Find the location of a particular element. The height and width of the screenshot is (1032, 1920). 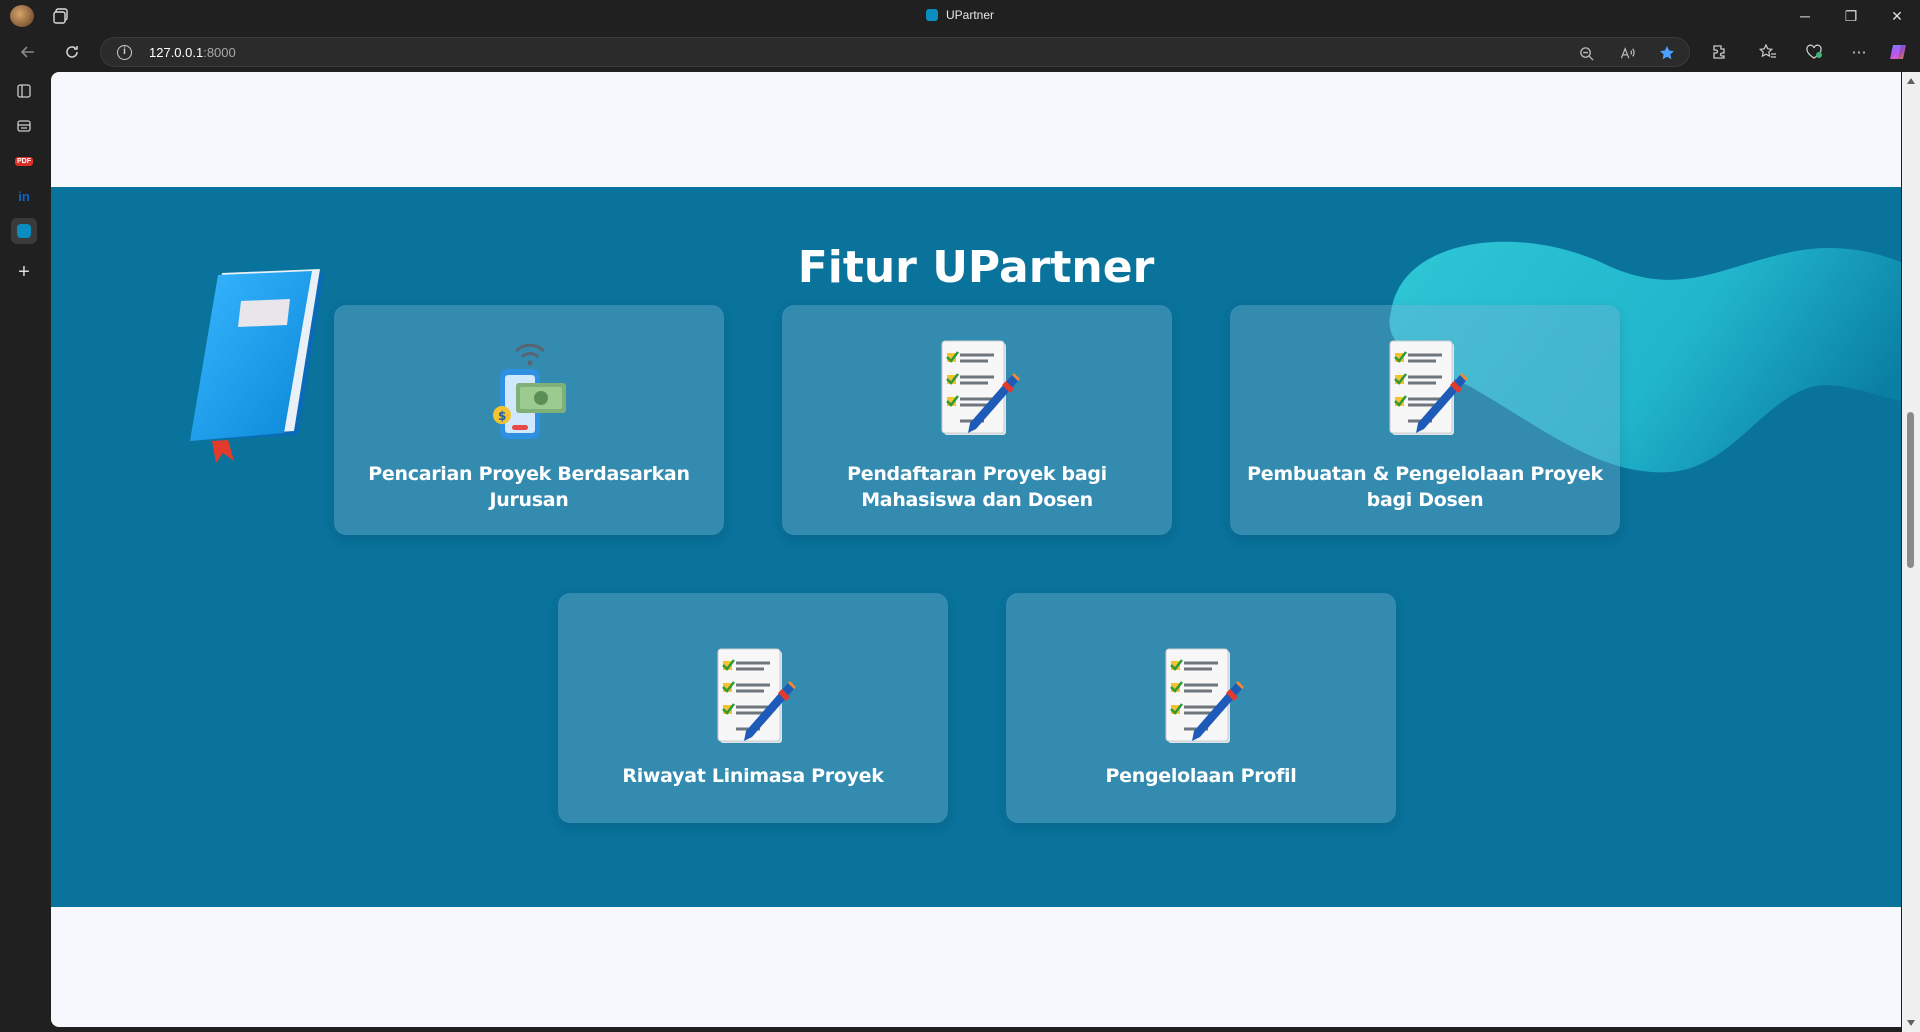

feature-label: Pencarian Proyek Berdasarkan Jurusan is located at coordinates (529, 487).